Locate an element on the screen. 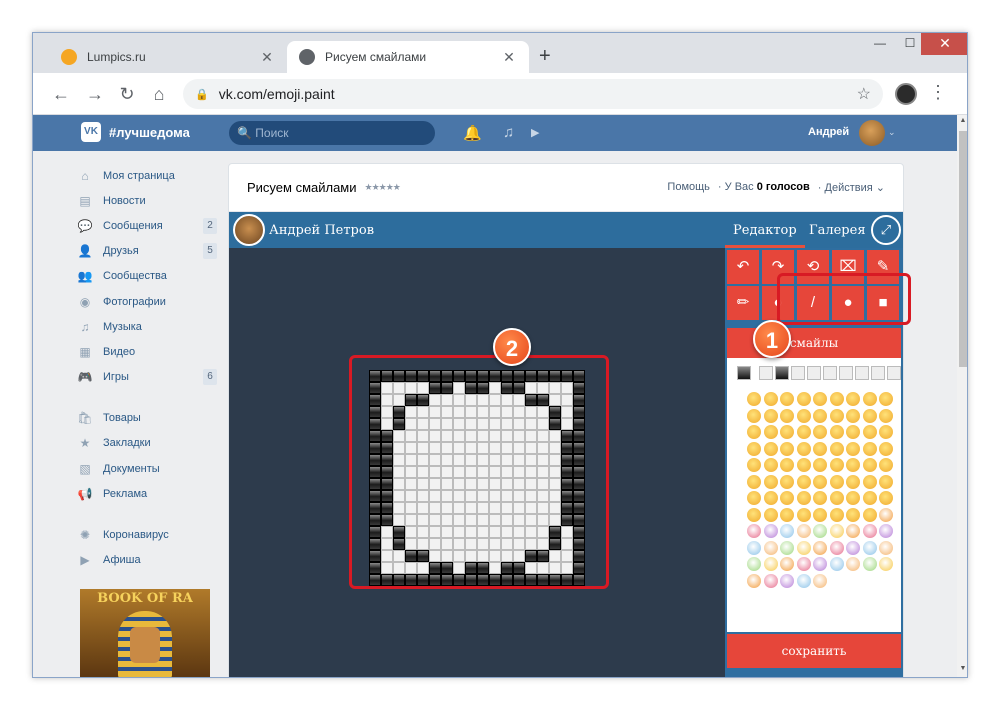  tab-gallery: Галерея is located at coordinates (837, 230).